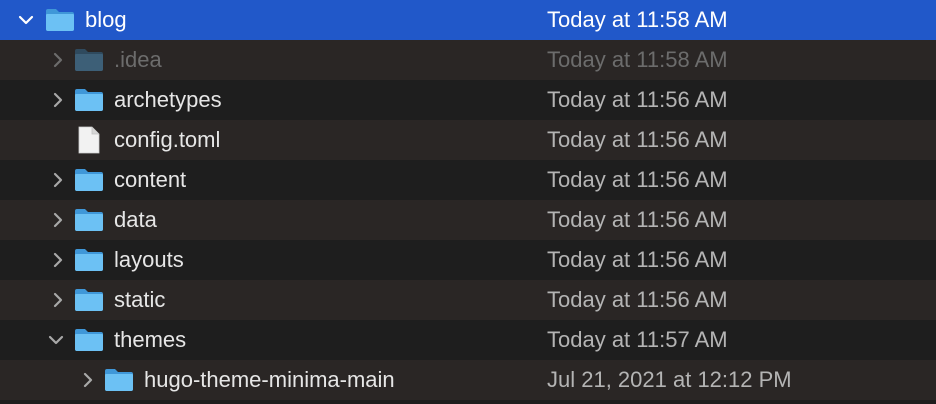  What do you see at coordinates (89, 140) in the screenshot?
I see `document-icon` at bounding box center [89, 140].